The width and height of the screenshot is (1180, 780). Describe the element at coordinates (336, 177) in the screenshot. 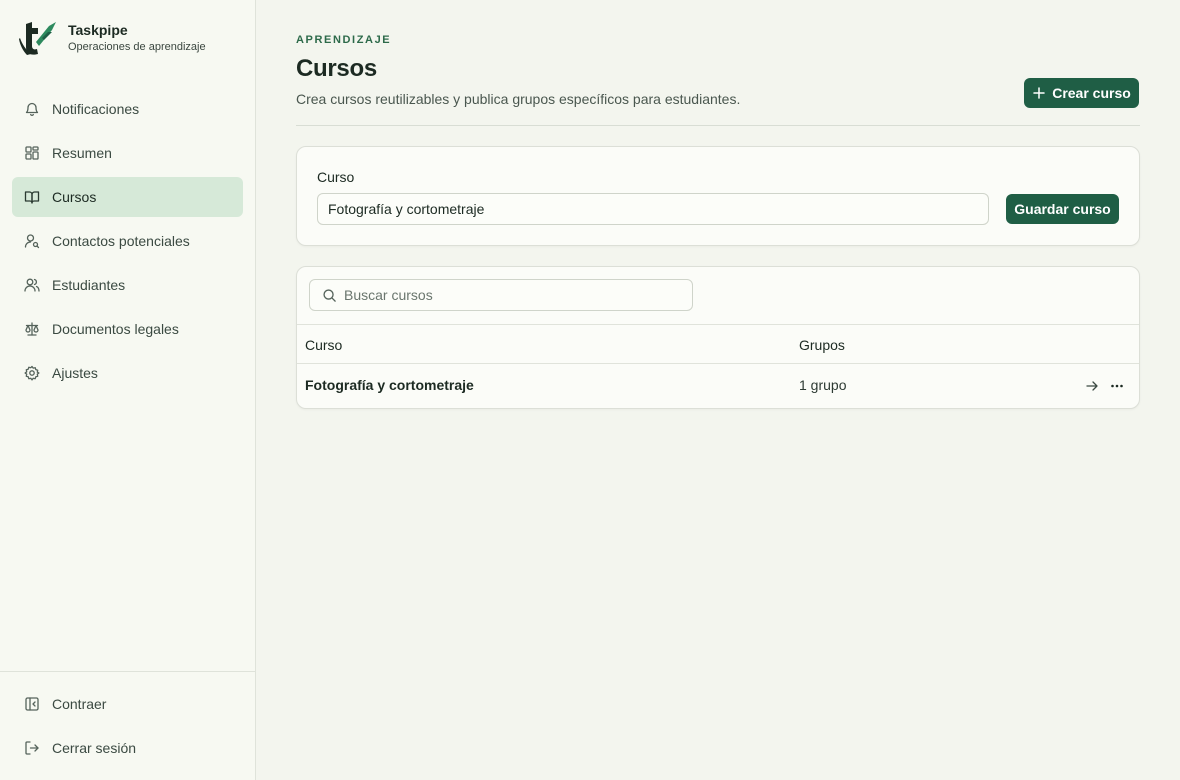

I see `course-field-label: Curso` at that location.